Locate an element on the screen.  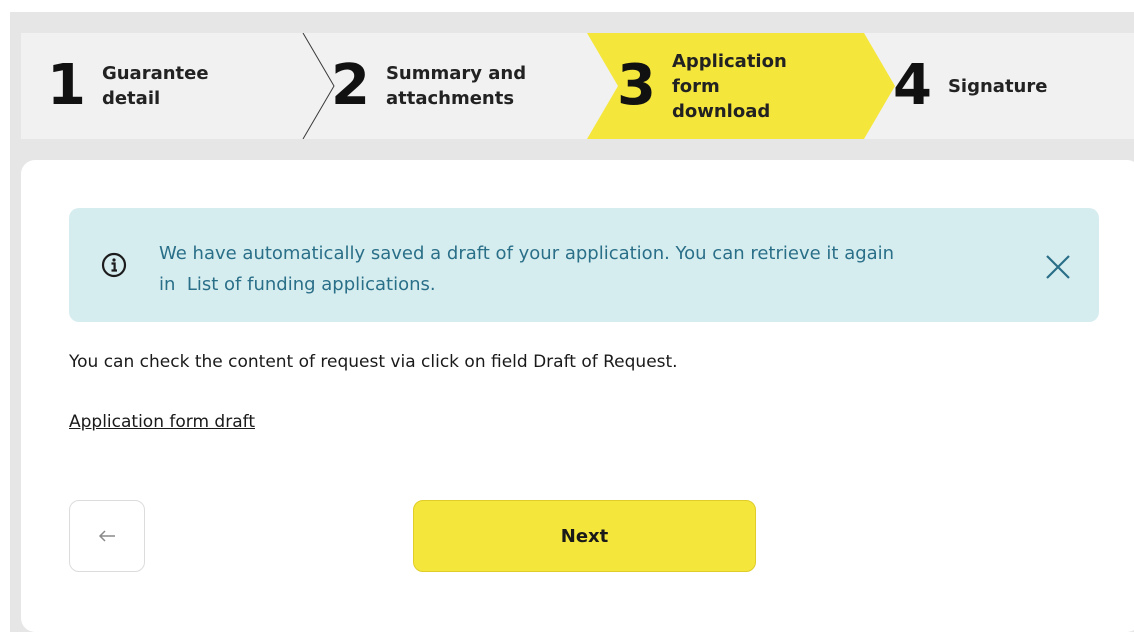
step-3-label: Application form download is located at coordinates (729, 86).